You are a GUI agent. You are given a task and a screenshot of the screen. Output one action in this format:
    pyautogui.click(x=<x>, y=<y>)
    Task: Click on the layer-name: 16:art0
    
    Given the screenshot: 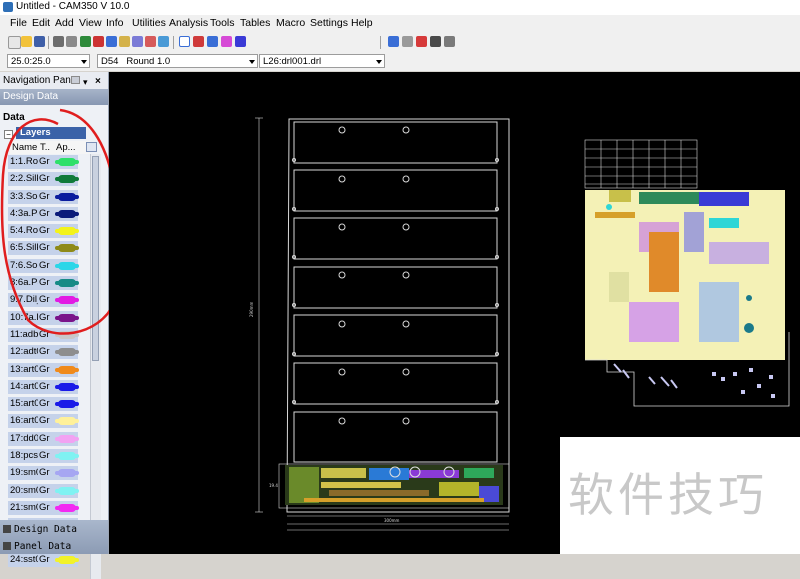 What is the action you would take?
    pyautogui.click(x=24, y=421)
    